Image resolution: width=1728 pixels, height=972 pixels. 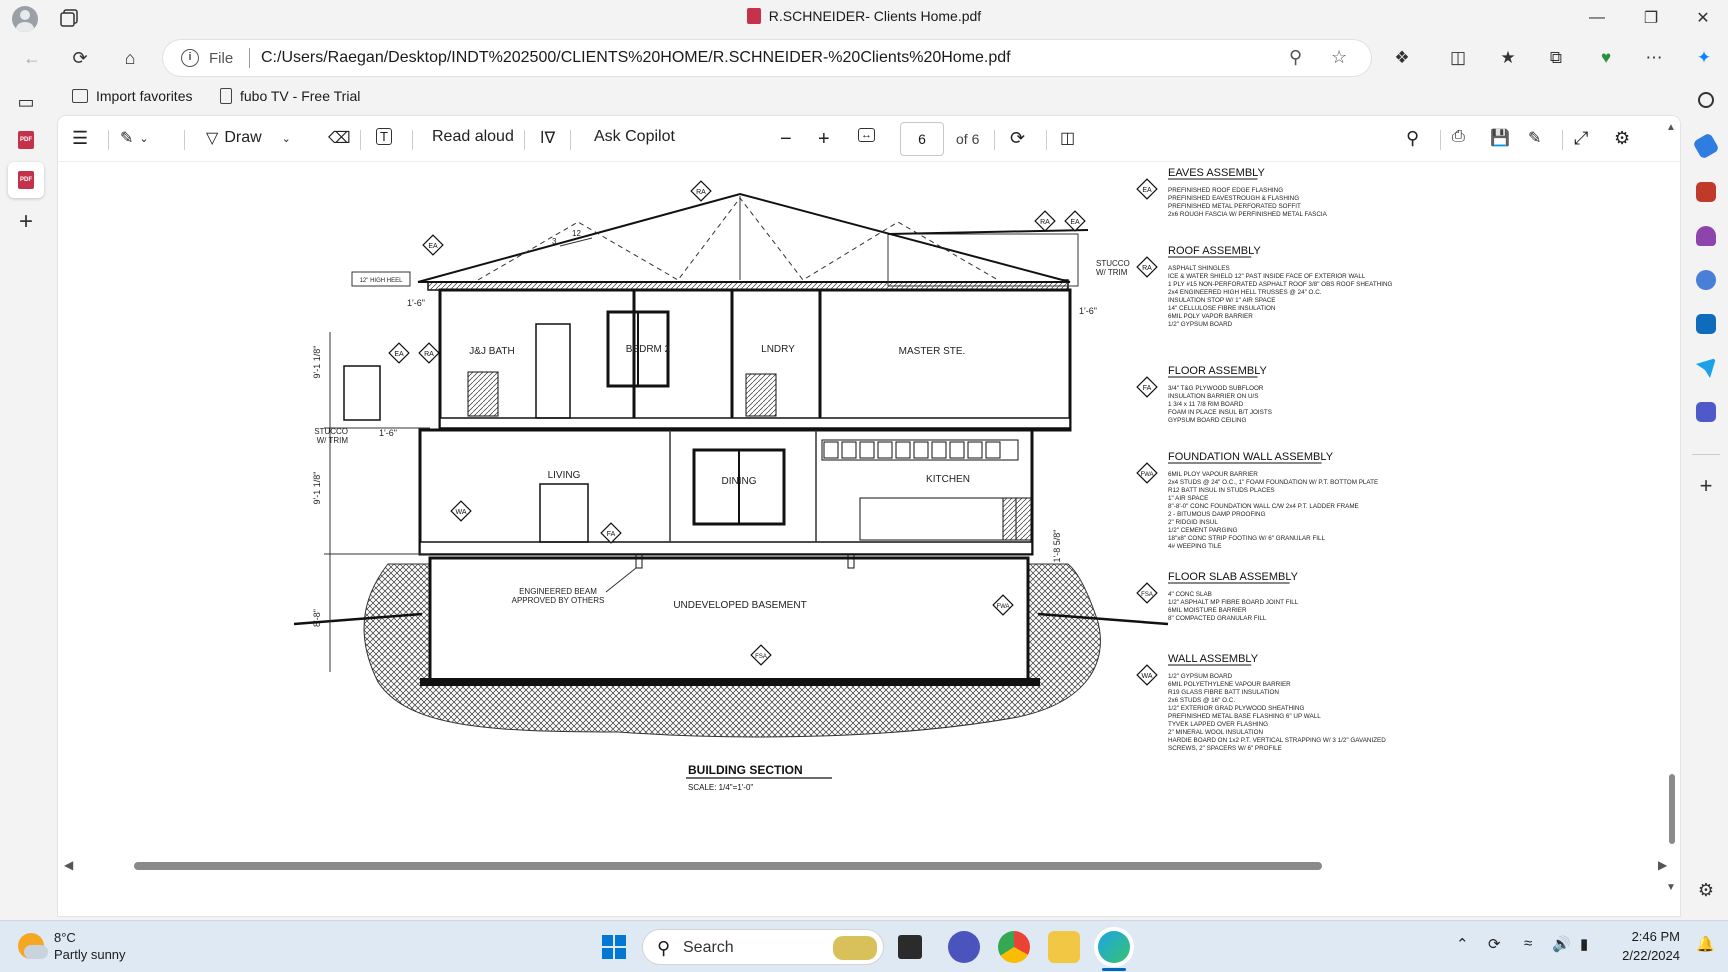 I want to click on games-icon, so click(x=1706, y=236).